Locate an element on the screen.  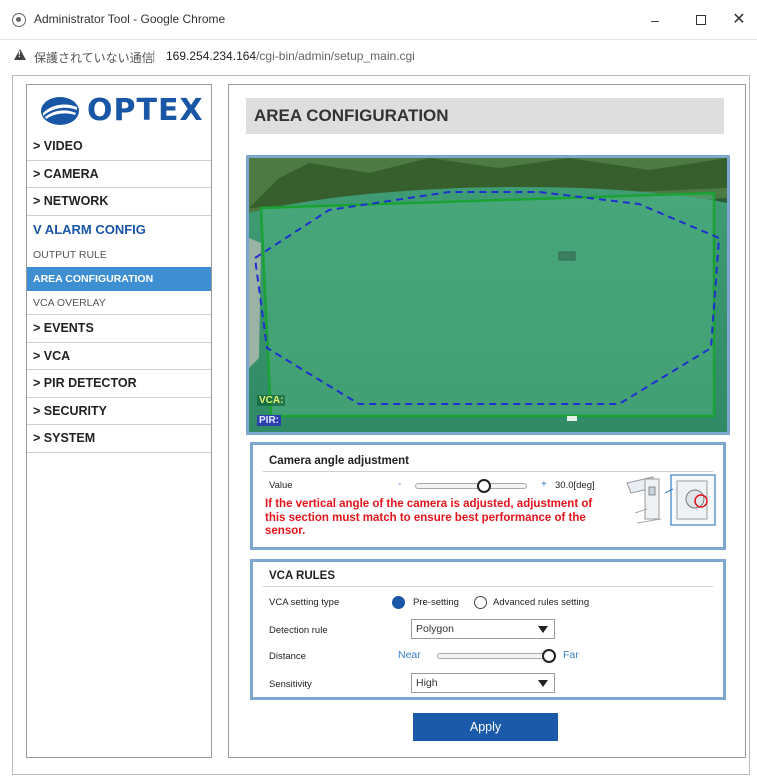
minimize-button: – is located at coordinates (655, 20).